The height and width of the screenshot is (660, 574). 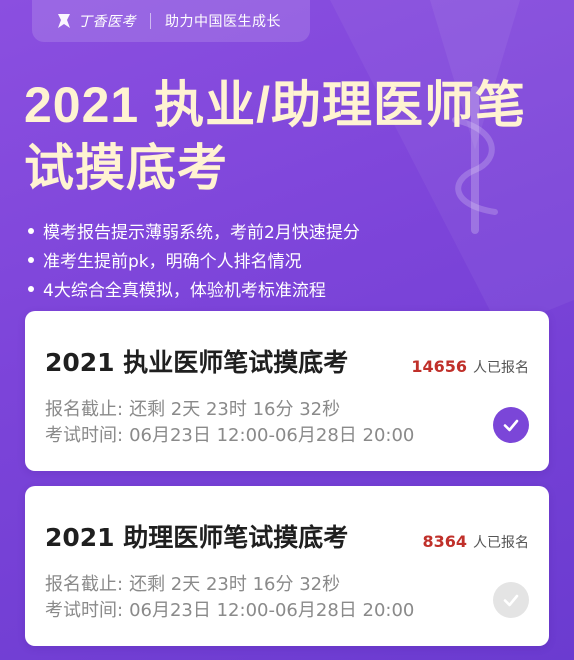 I want to click on registration-count: 8364 人已报名, so click(x=475, y=542).